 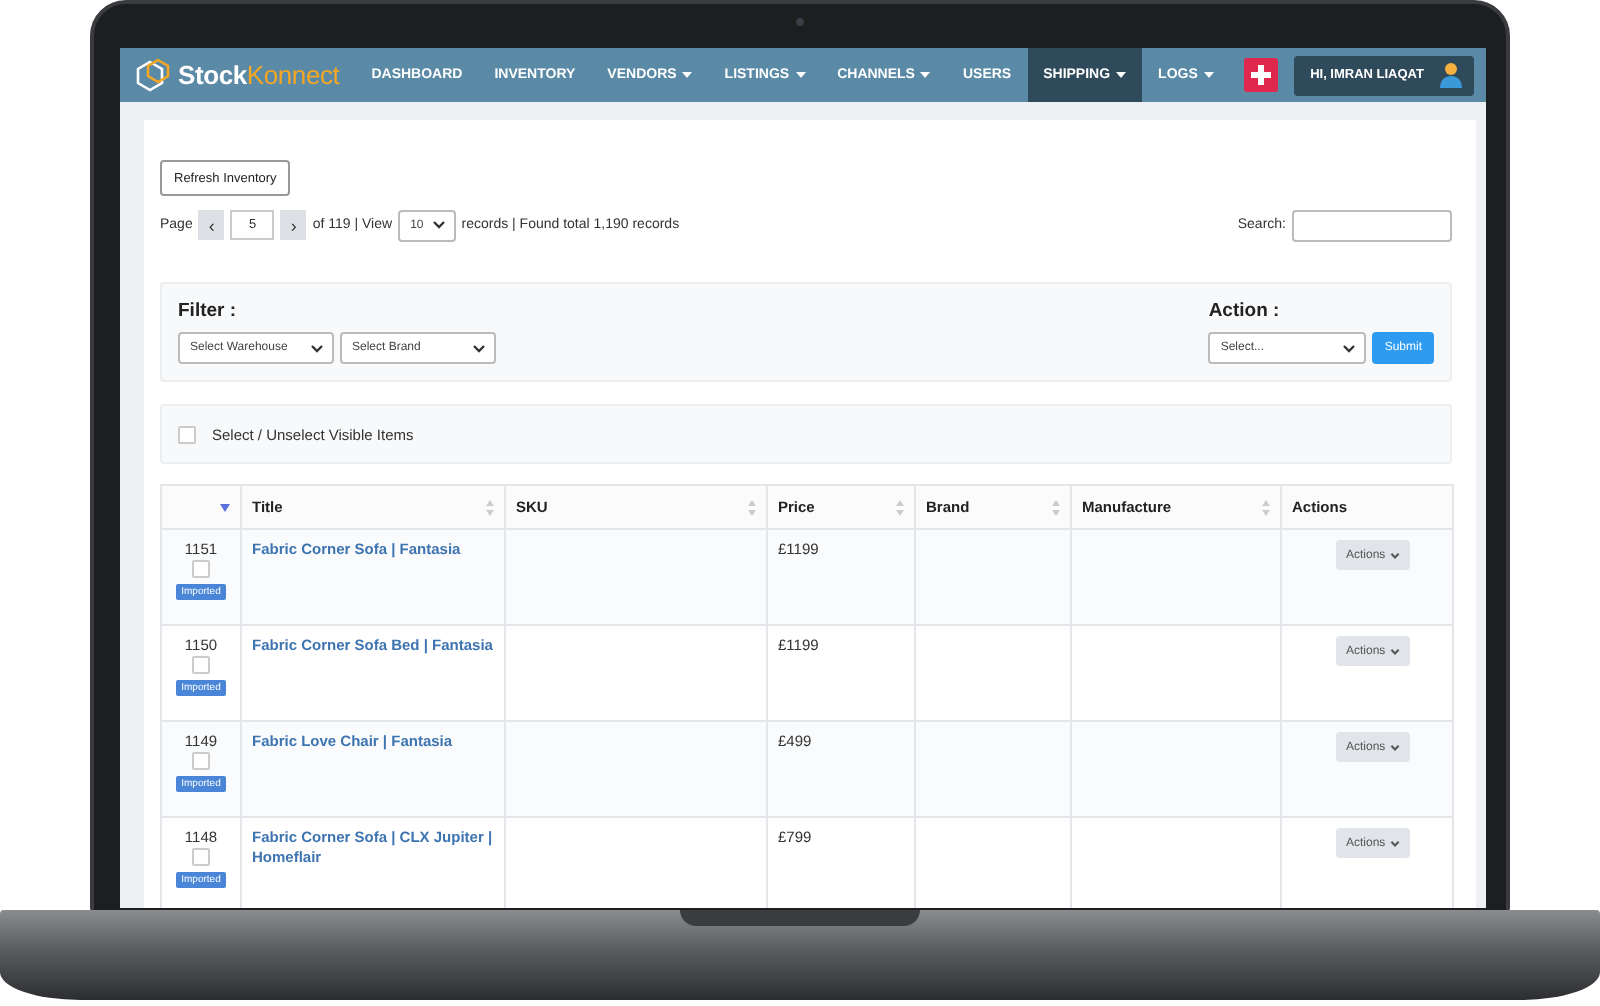 I want to click on previous-page-button: ‹, so click(x=211, y=225).